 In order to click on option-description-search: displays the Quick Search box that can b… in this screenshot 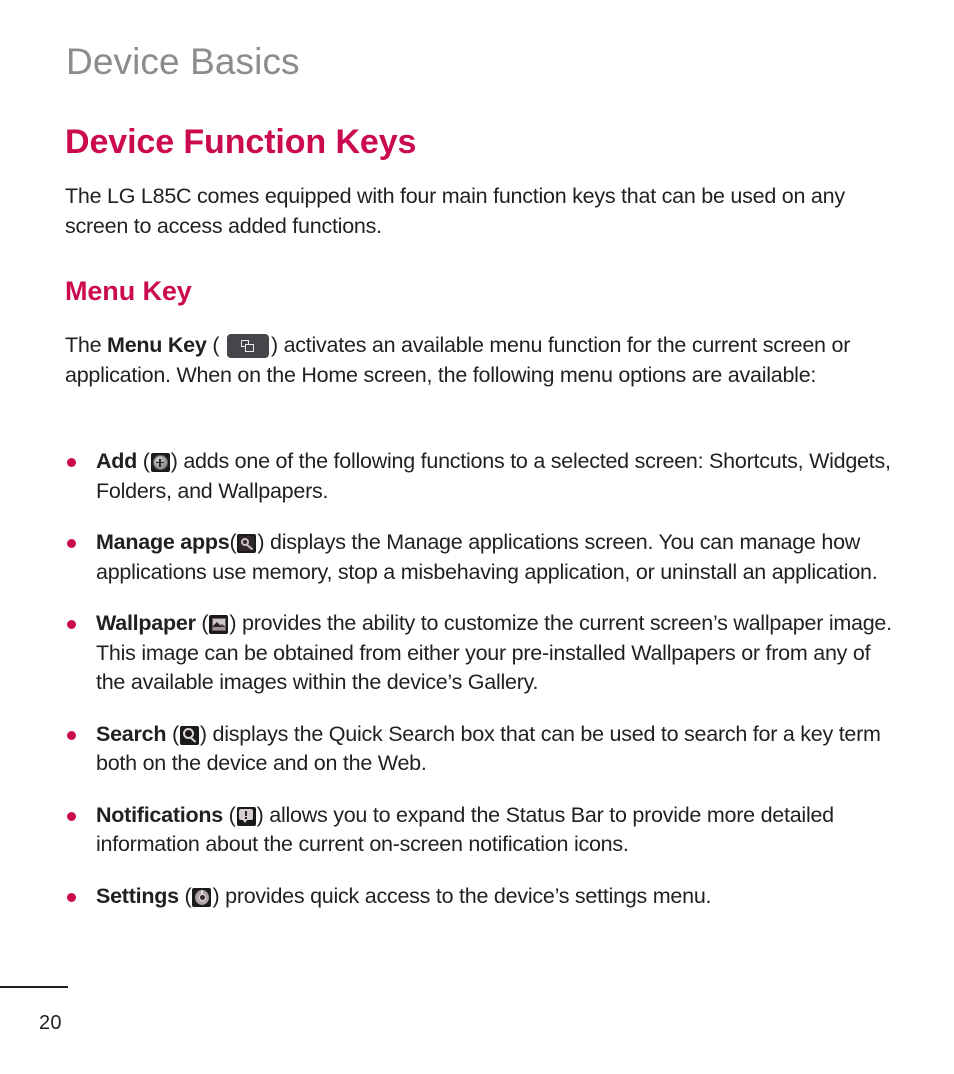, I will do `click(488, 748)`.